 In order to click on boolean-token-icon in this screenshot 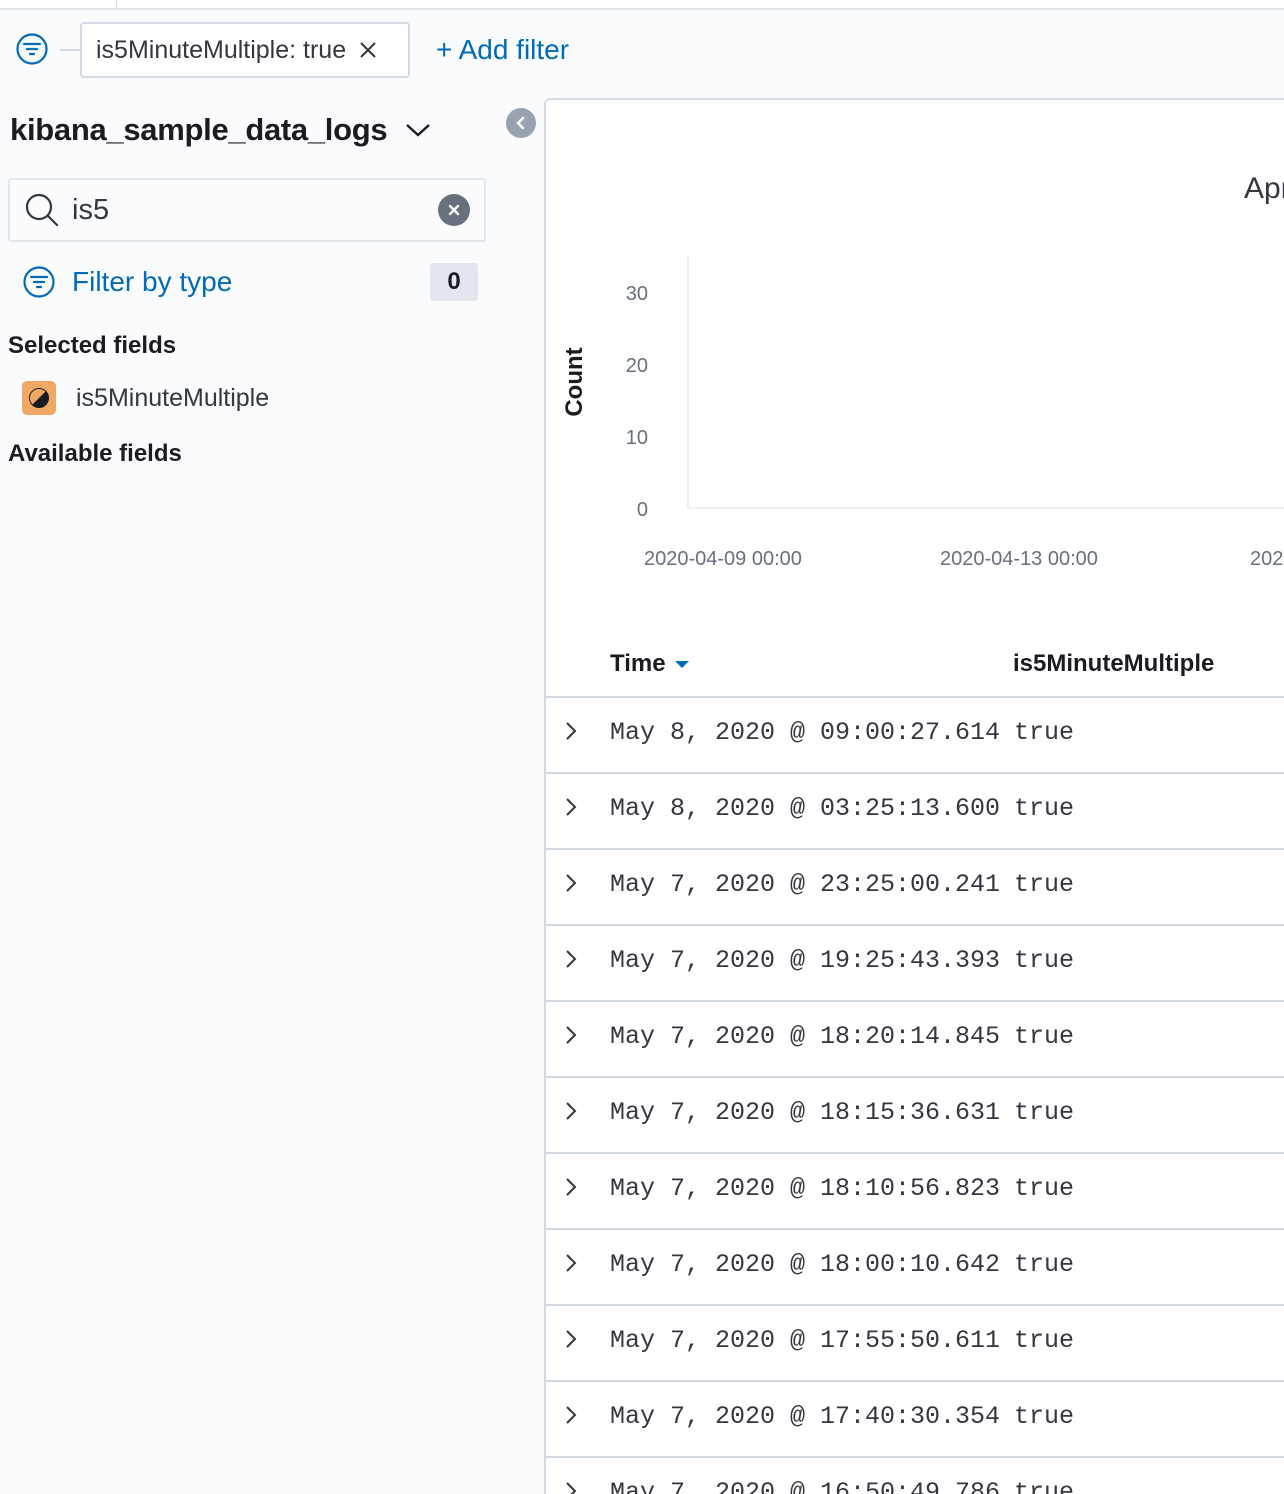, I will do `click(39, 398)`.